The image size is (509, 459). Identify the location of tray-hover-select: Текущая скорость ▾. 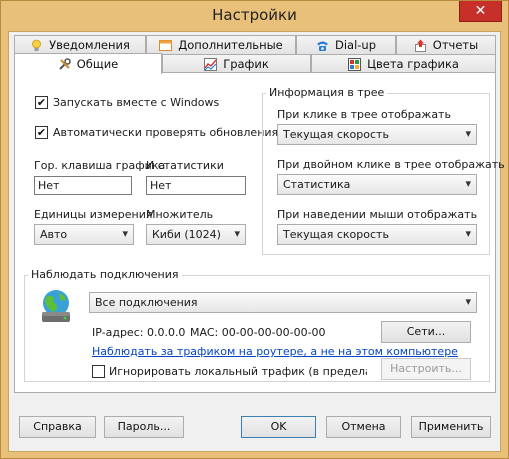
(377, 234).